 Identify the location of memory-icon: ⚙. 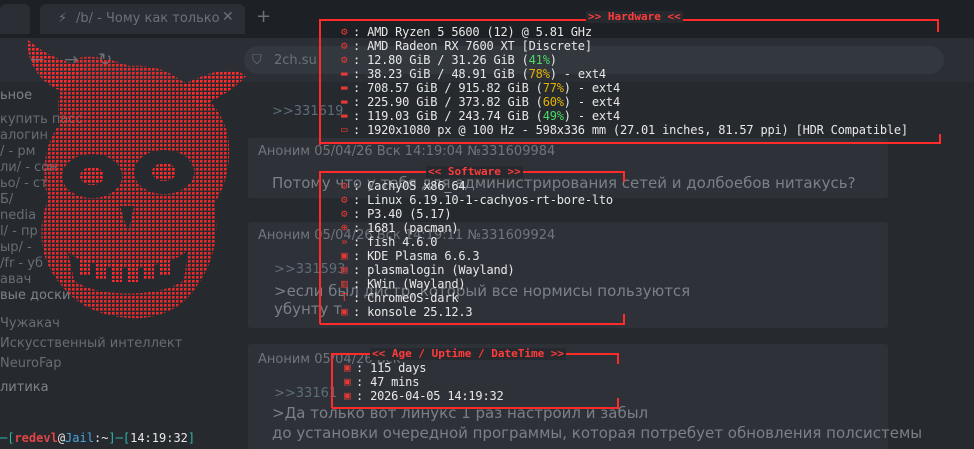
(344, 59).